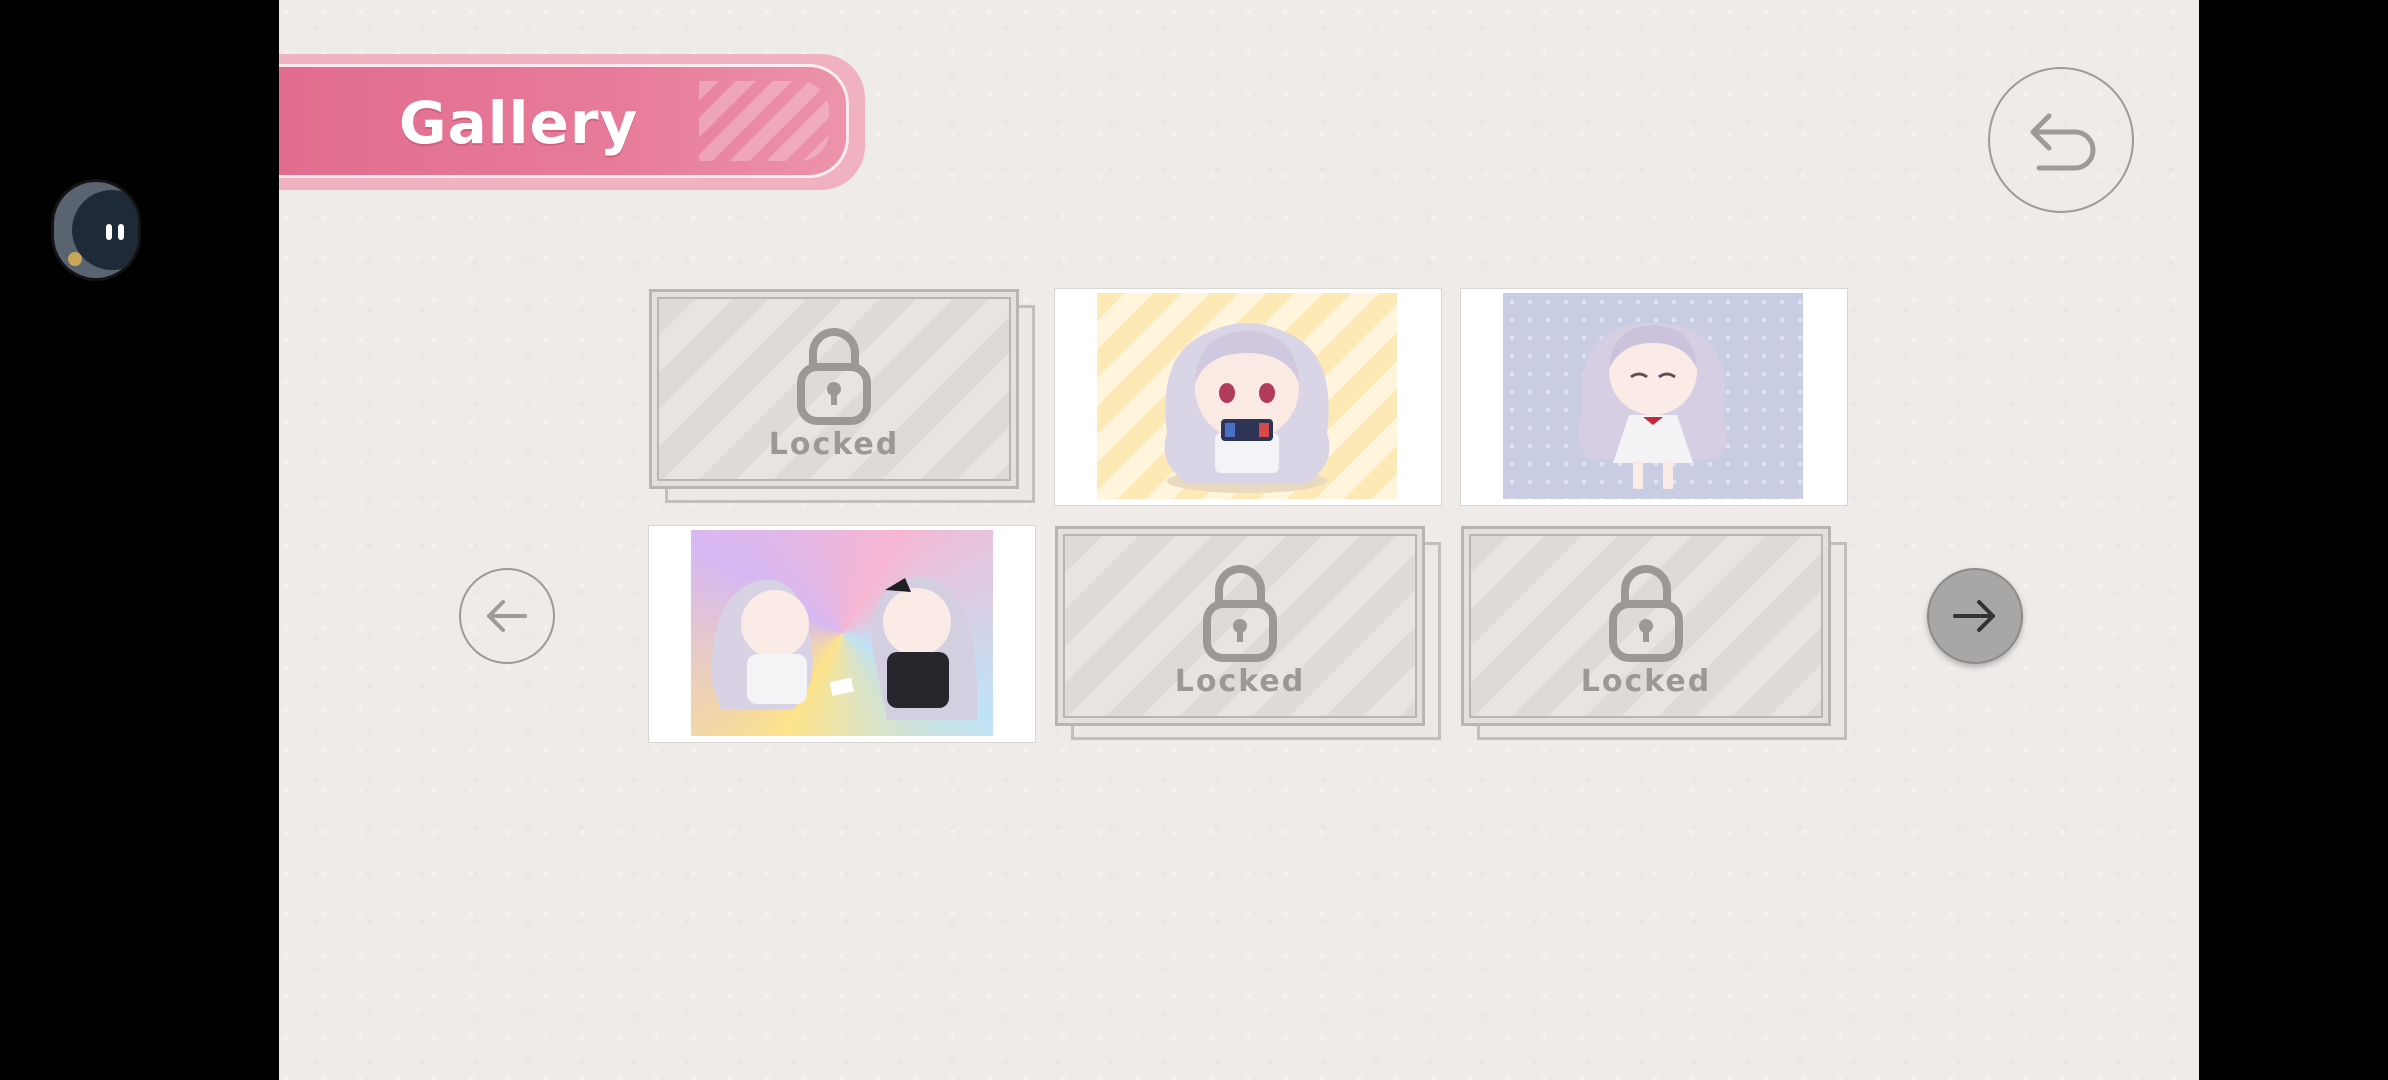  I want to click on arrow-right-icon, so click(1974, 616).